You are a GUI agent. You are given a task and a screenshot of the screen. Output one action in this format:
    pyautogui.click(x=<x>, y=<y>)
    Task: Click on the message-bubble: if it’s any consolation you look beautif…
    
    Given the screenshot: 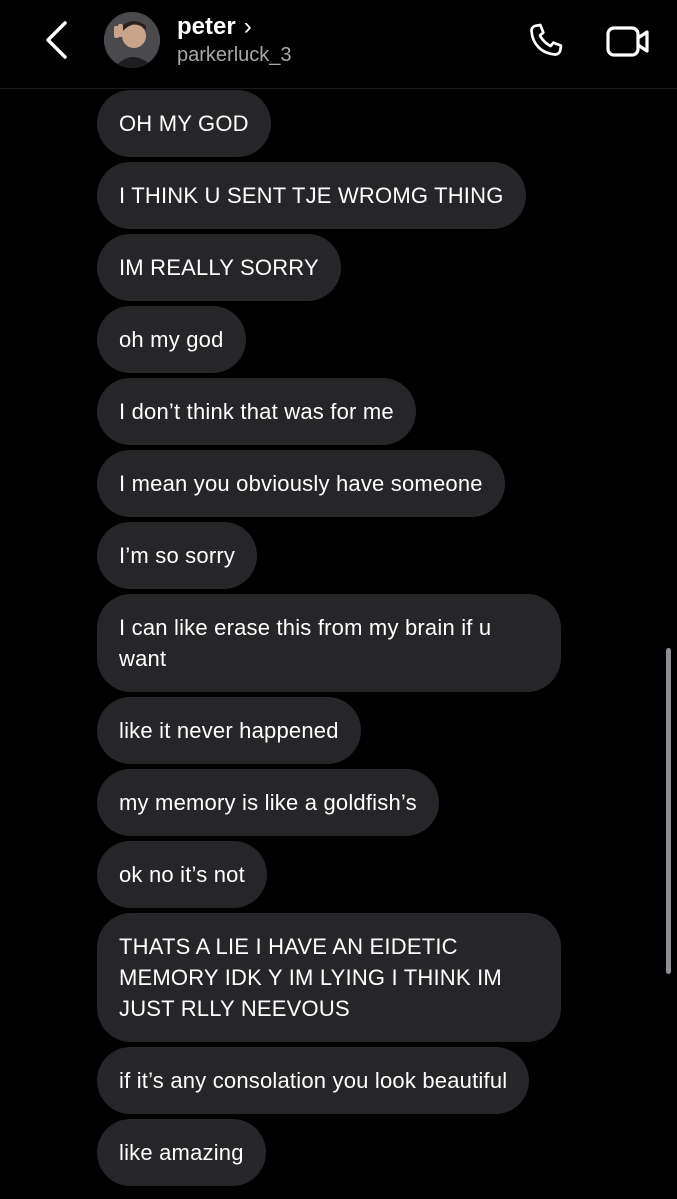 What is the action you would take?
    pyautogui.click(x=313, y=1080)
    